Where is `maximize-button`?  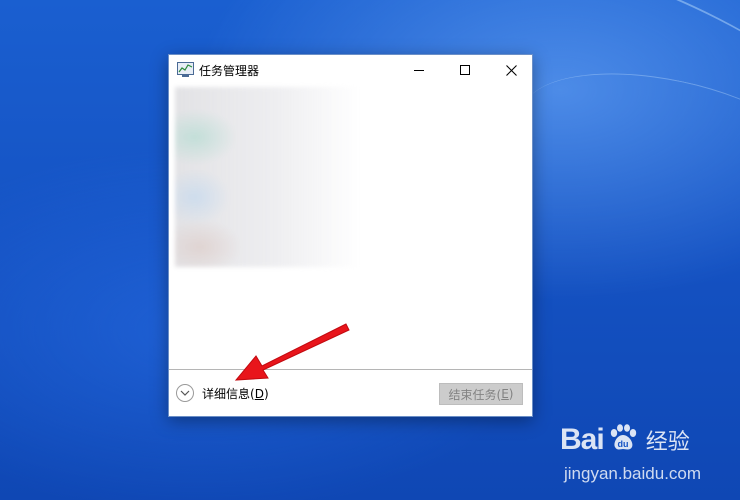
maximize-button is located at coordinates (465, 70).